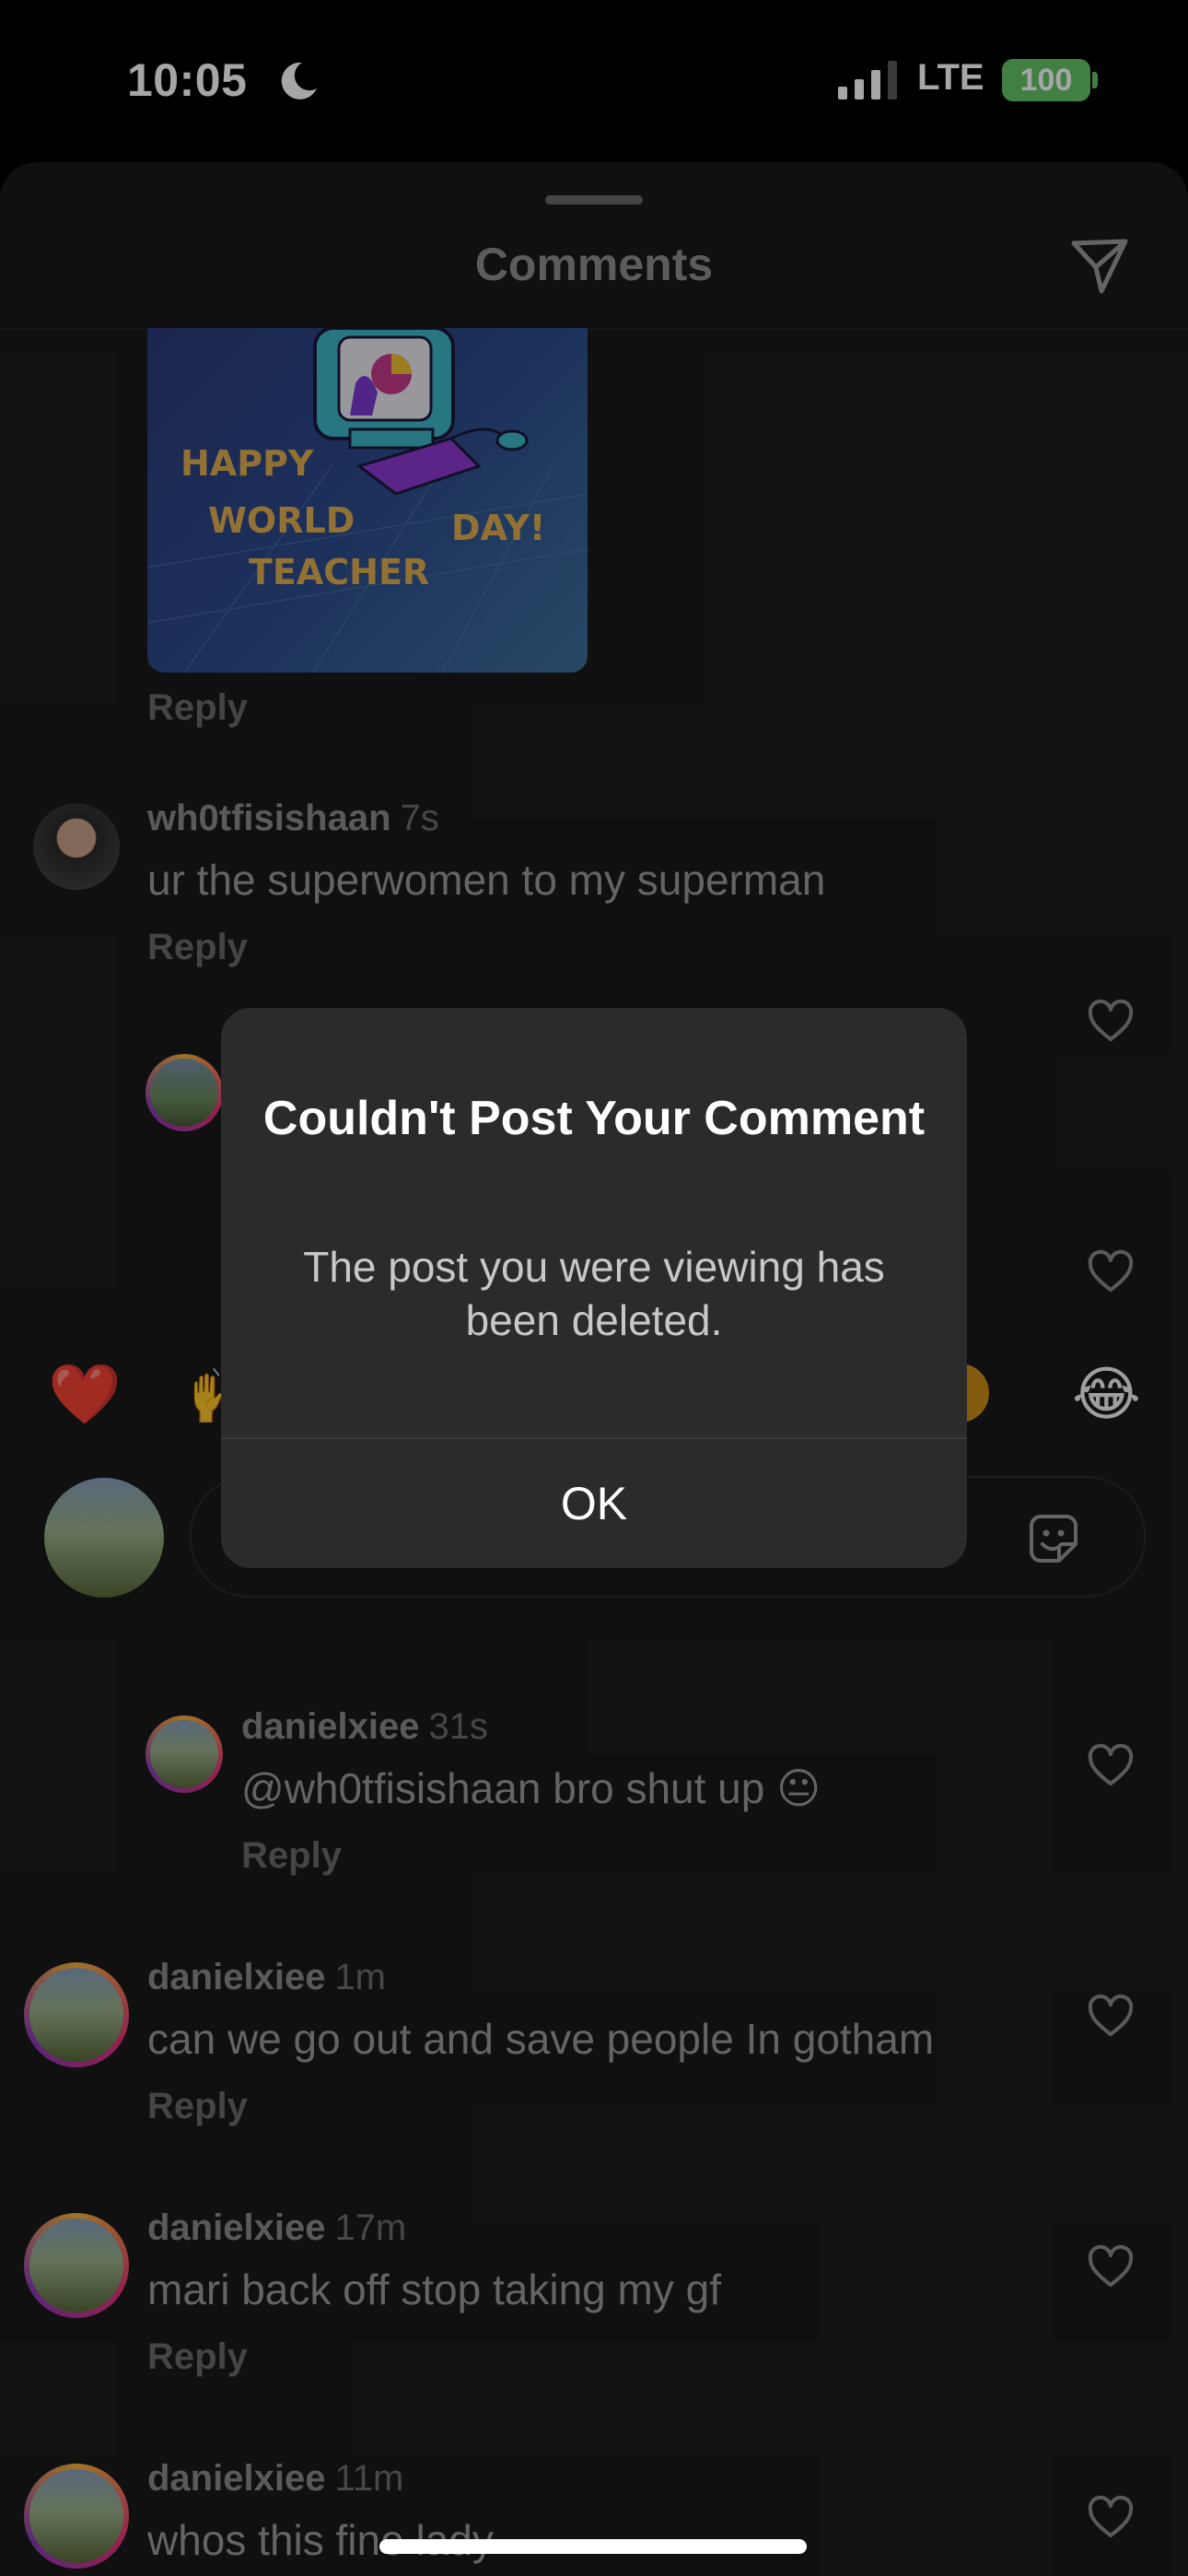  I want to click on home-indicator, so click(593, 2546).